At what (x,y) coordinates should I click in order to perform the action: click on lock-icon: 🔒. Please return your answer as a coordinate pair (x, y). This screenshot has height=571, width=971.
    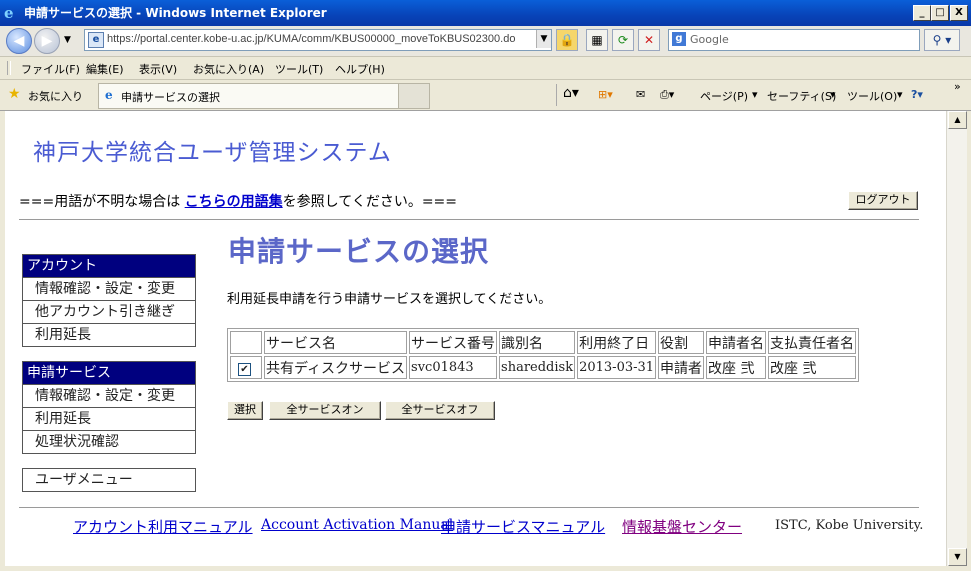
    Looking at the image, I should click on (567, 40).